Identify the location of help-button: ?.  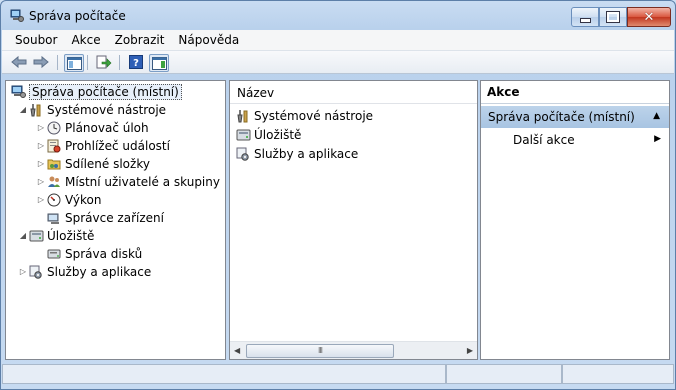
(136, 62).